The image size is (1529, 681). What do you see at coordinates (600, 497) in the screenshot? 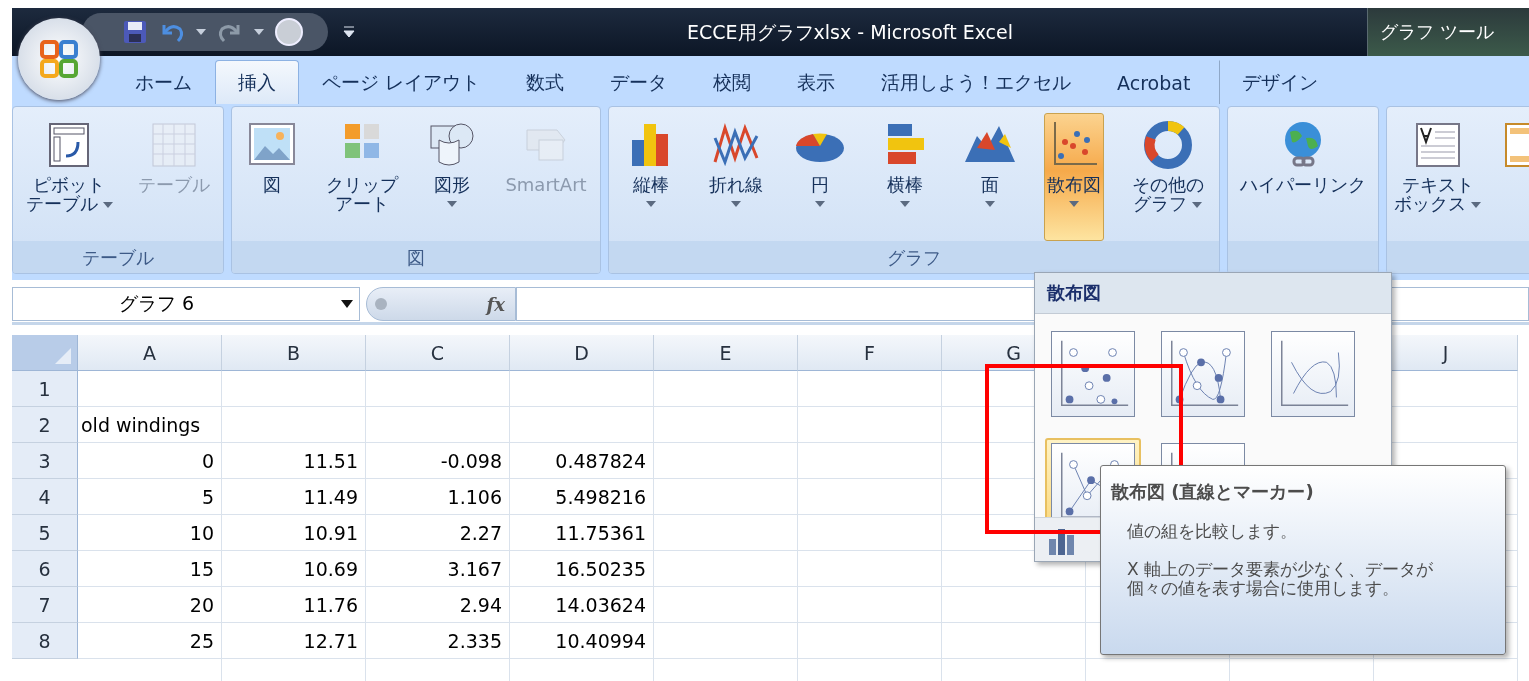
I see `table-cell-text: 5.498216` at bounding box center [600, 497].